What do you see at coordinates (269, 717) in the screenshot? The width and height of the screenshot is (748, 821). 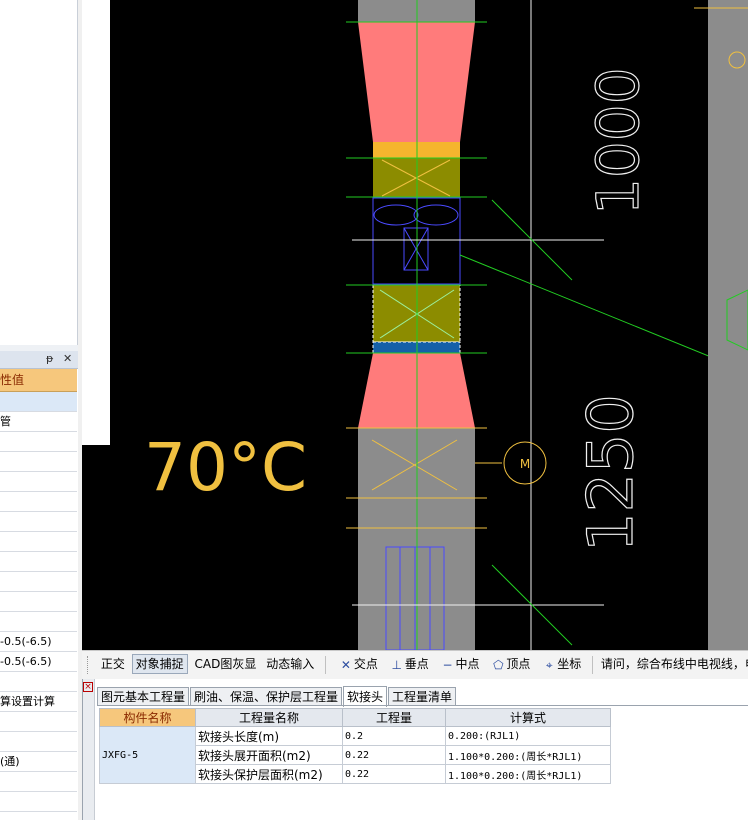 I see `col-header-quantity-name: 工程量名称` at bounding box center [269, 717].